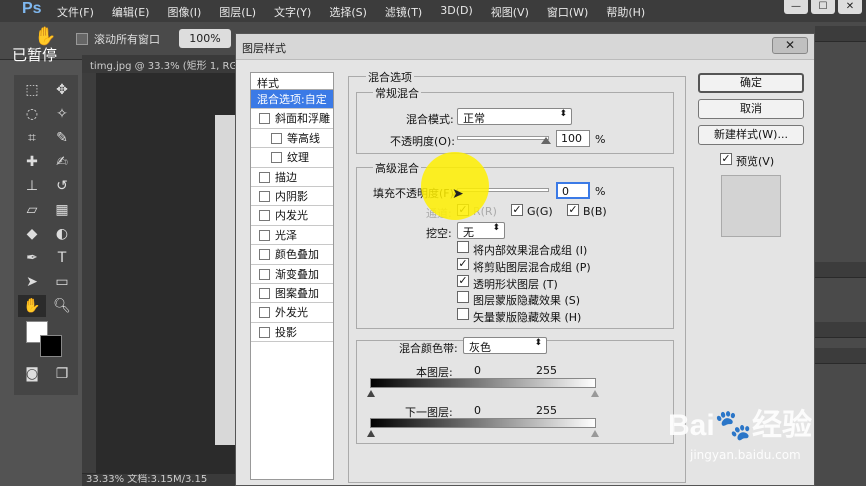  What do you see at coordinates (292, 236) in the screenshot?
I see `style-list-item: 光泽` at bounding box center [292, 236].